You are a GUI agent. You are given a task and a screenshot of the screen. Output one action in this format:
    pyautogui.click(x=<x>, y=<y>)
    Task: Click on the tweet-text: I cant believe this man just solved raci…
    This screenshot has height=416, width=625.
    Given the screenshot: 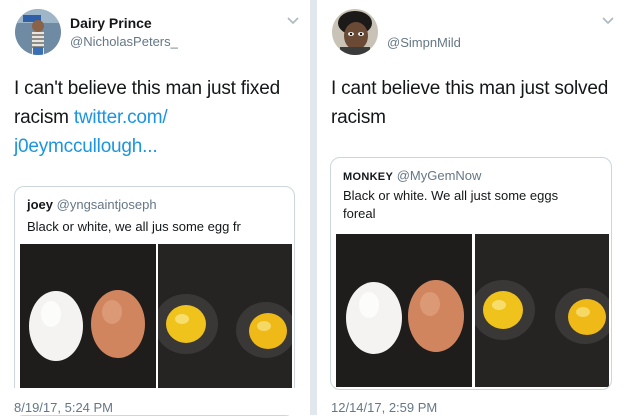 What is the action you would take?
    pyautogui.click(x=476, y=103)
    